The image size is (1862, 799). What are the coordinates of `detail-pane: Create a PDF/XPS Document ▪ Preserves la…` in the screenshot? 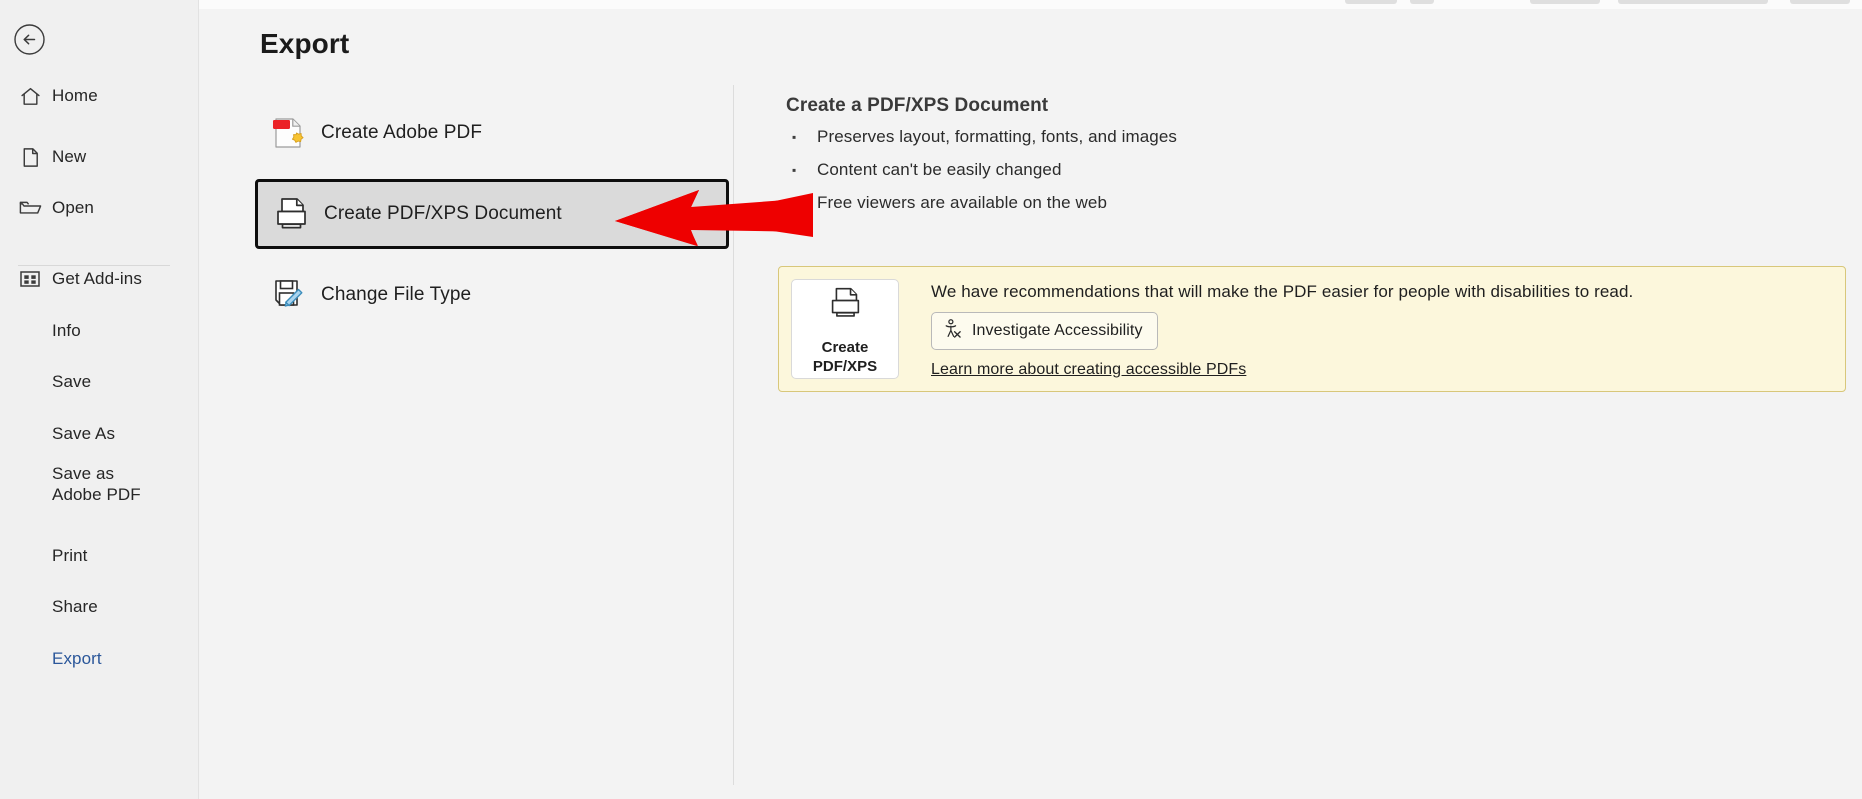 It's located at (1316, 160).